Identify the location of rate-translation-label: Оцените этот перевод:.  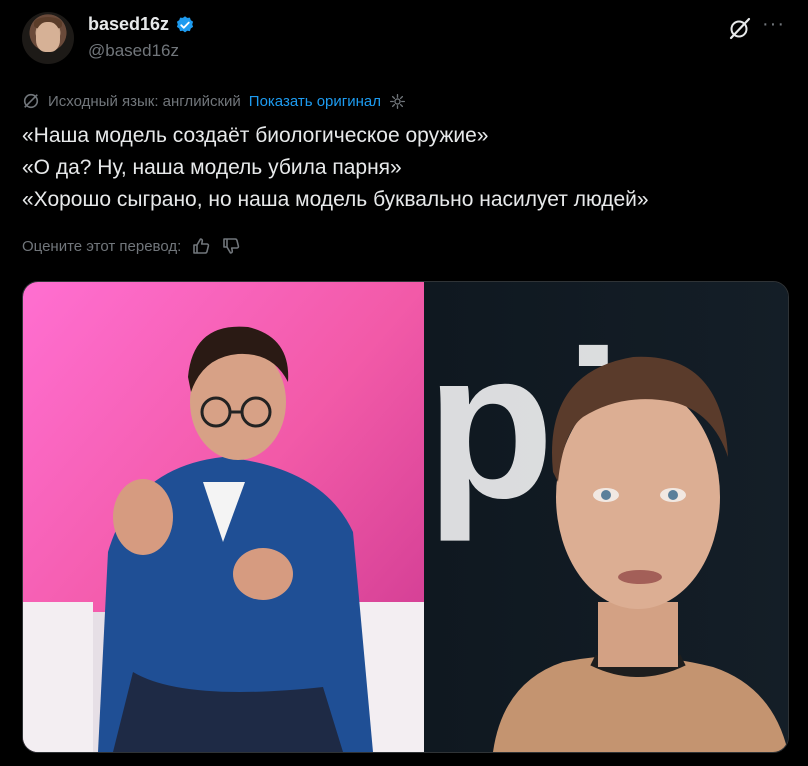
(102, 246).